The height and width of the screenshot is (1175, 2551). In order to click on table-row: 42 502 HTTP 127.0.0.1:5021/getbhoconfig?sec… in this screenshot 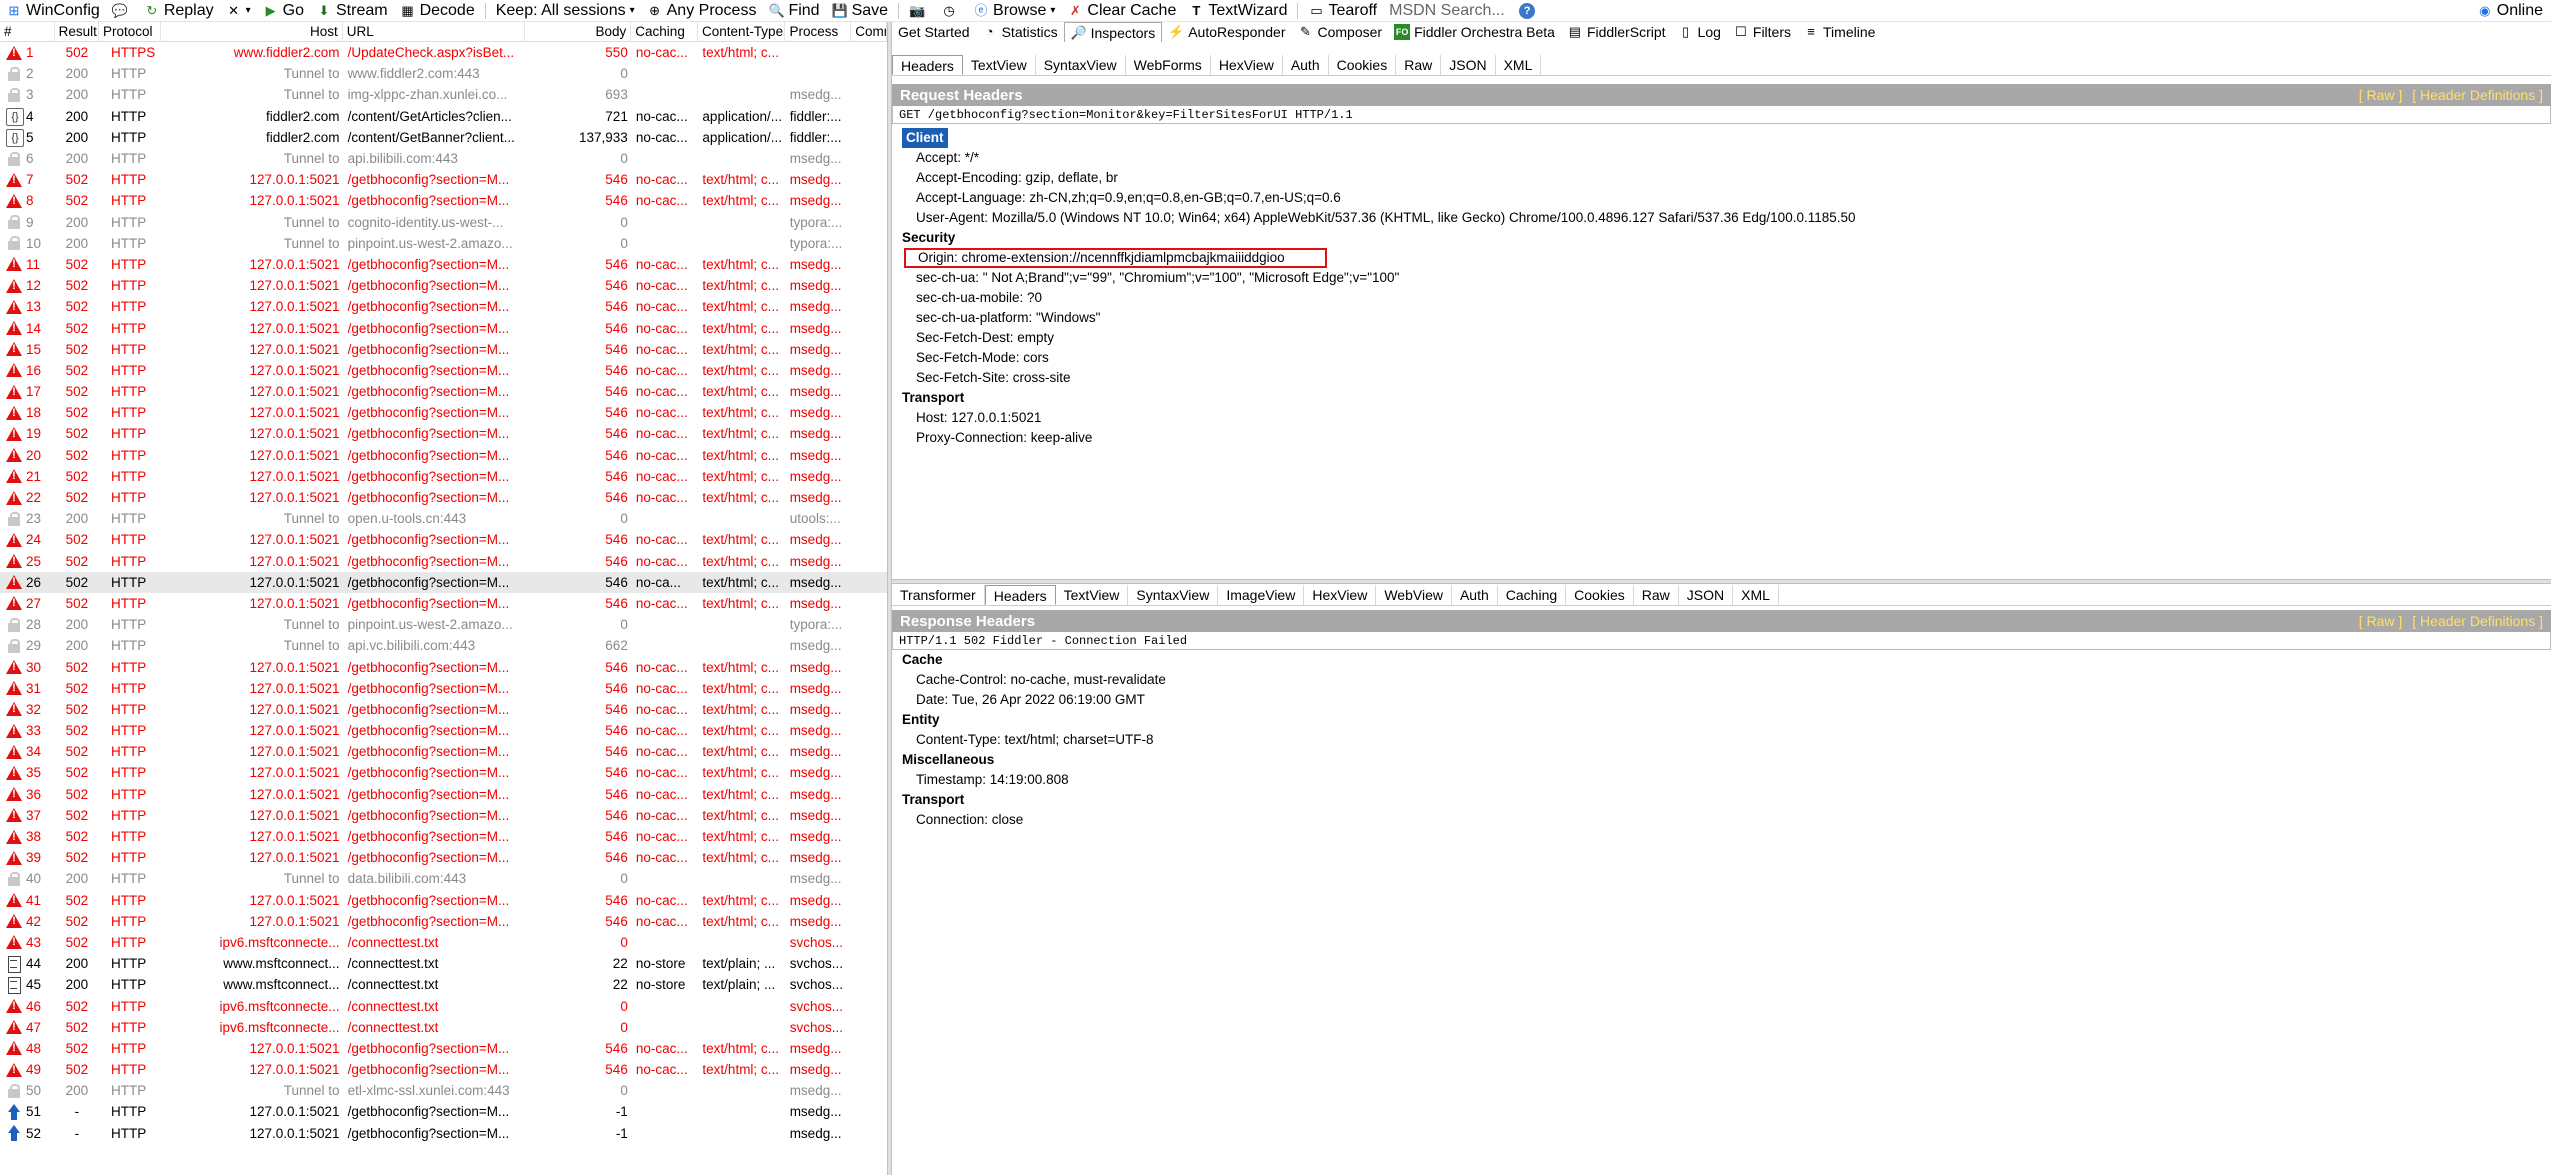, I will do `click(443, 921)`.